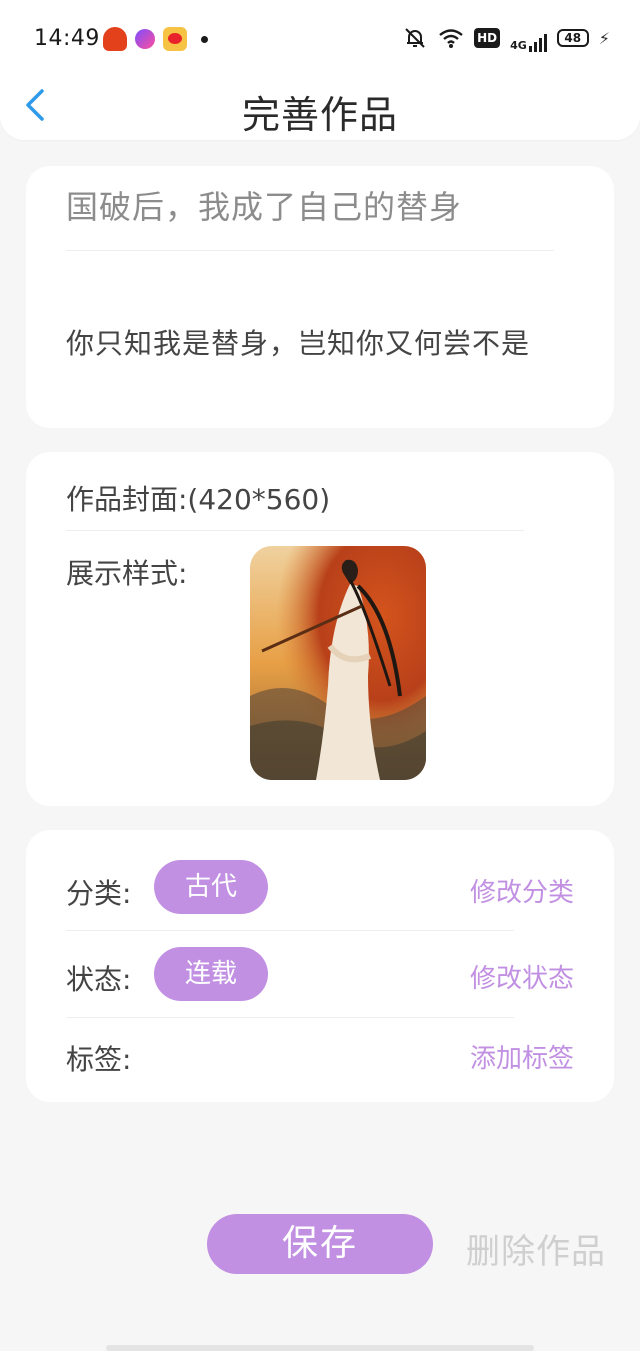 The image size is (640, 1351). I want to click on status-badge: 连载, so click(211, 974).